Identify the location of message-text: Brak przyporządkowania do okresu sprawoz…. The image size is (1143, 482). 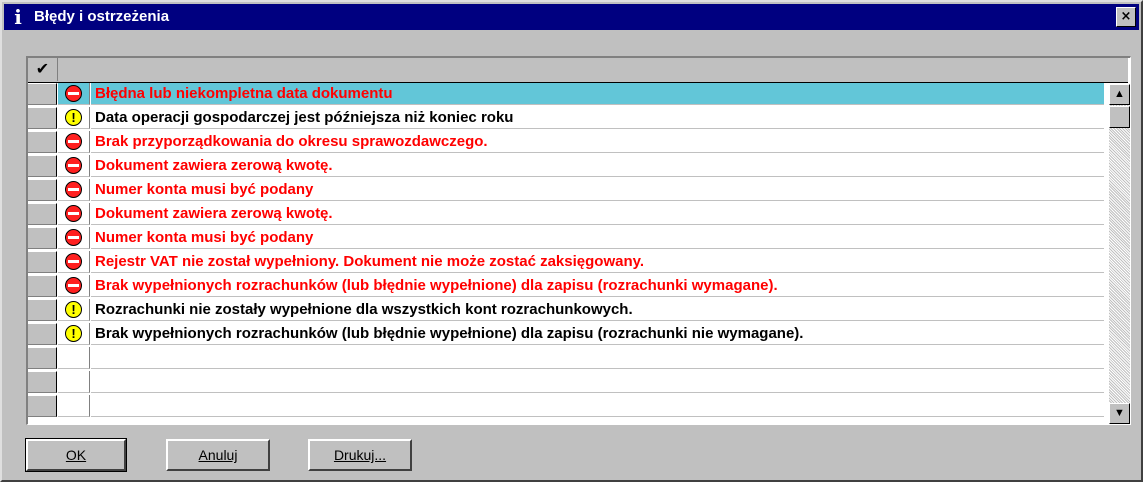
(597, 142).